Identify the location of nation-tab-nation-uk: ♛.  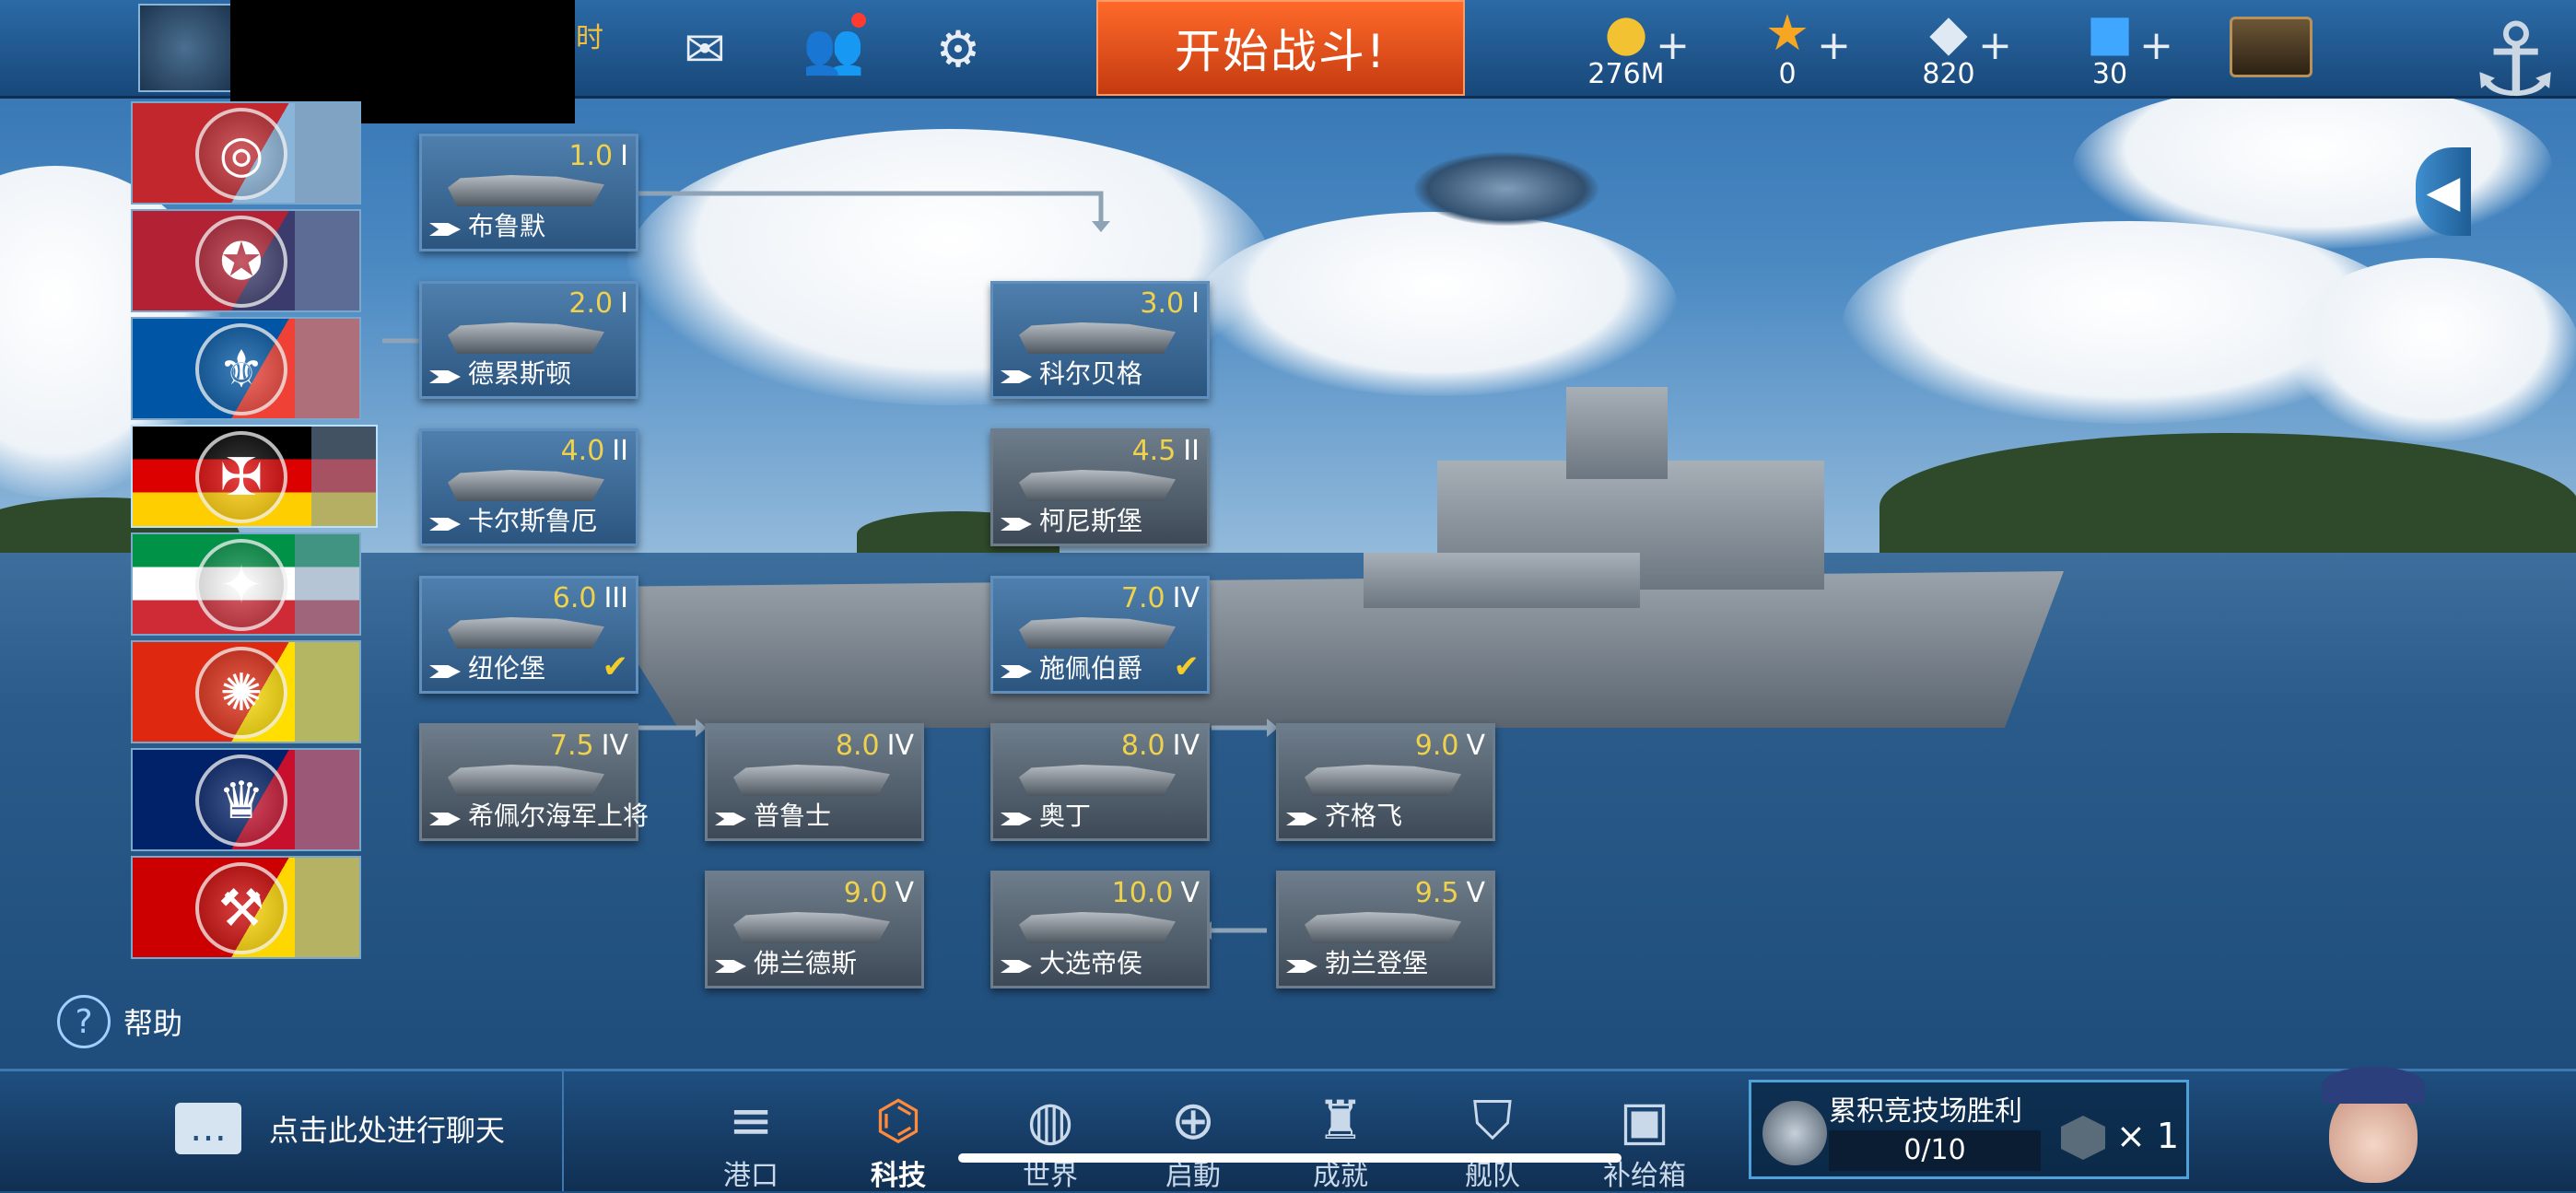
(246, 799).